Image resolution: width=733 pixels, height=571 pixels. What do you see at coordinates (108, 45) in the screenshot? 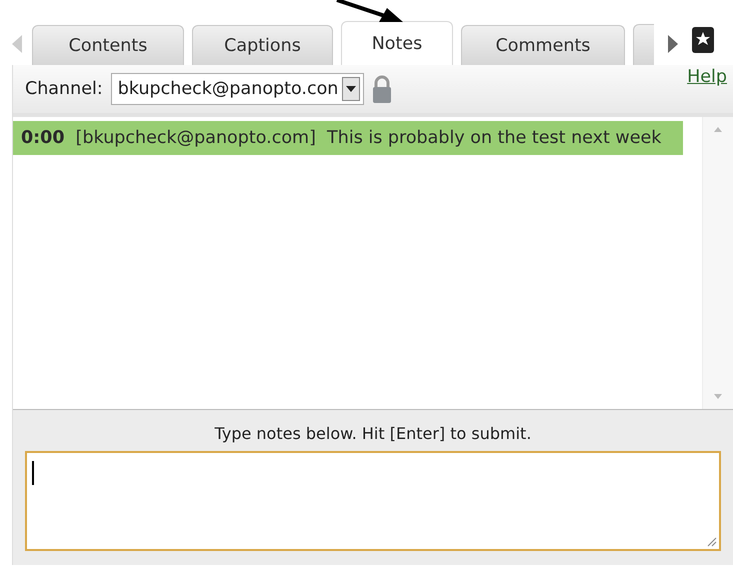
I see `tab: Contents` at bounding box center [108, 45].